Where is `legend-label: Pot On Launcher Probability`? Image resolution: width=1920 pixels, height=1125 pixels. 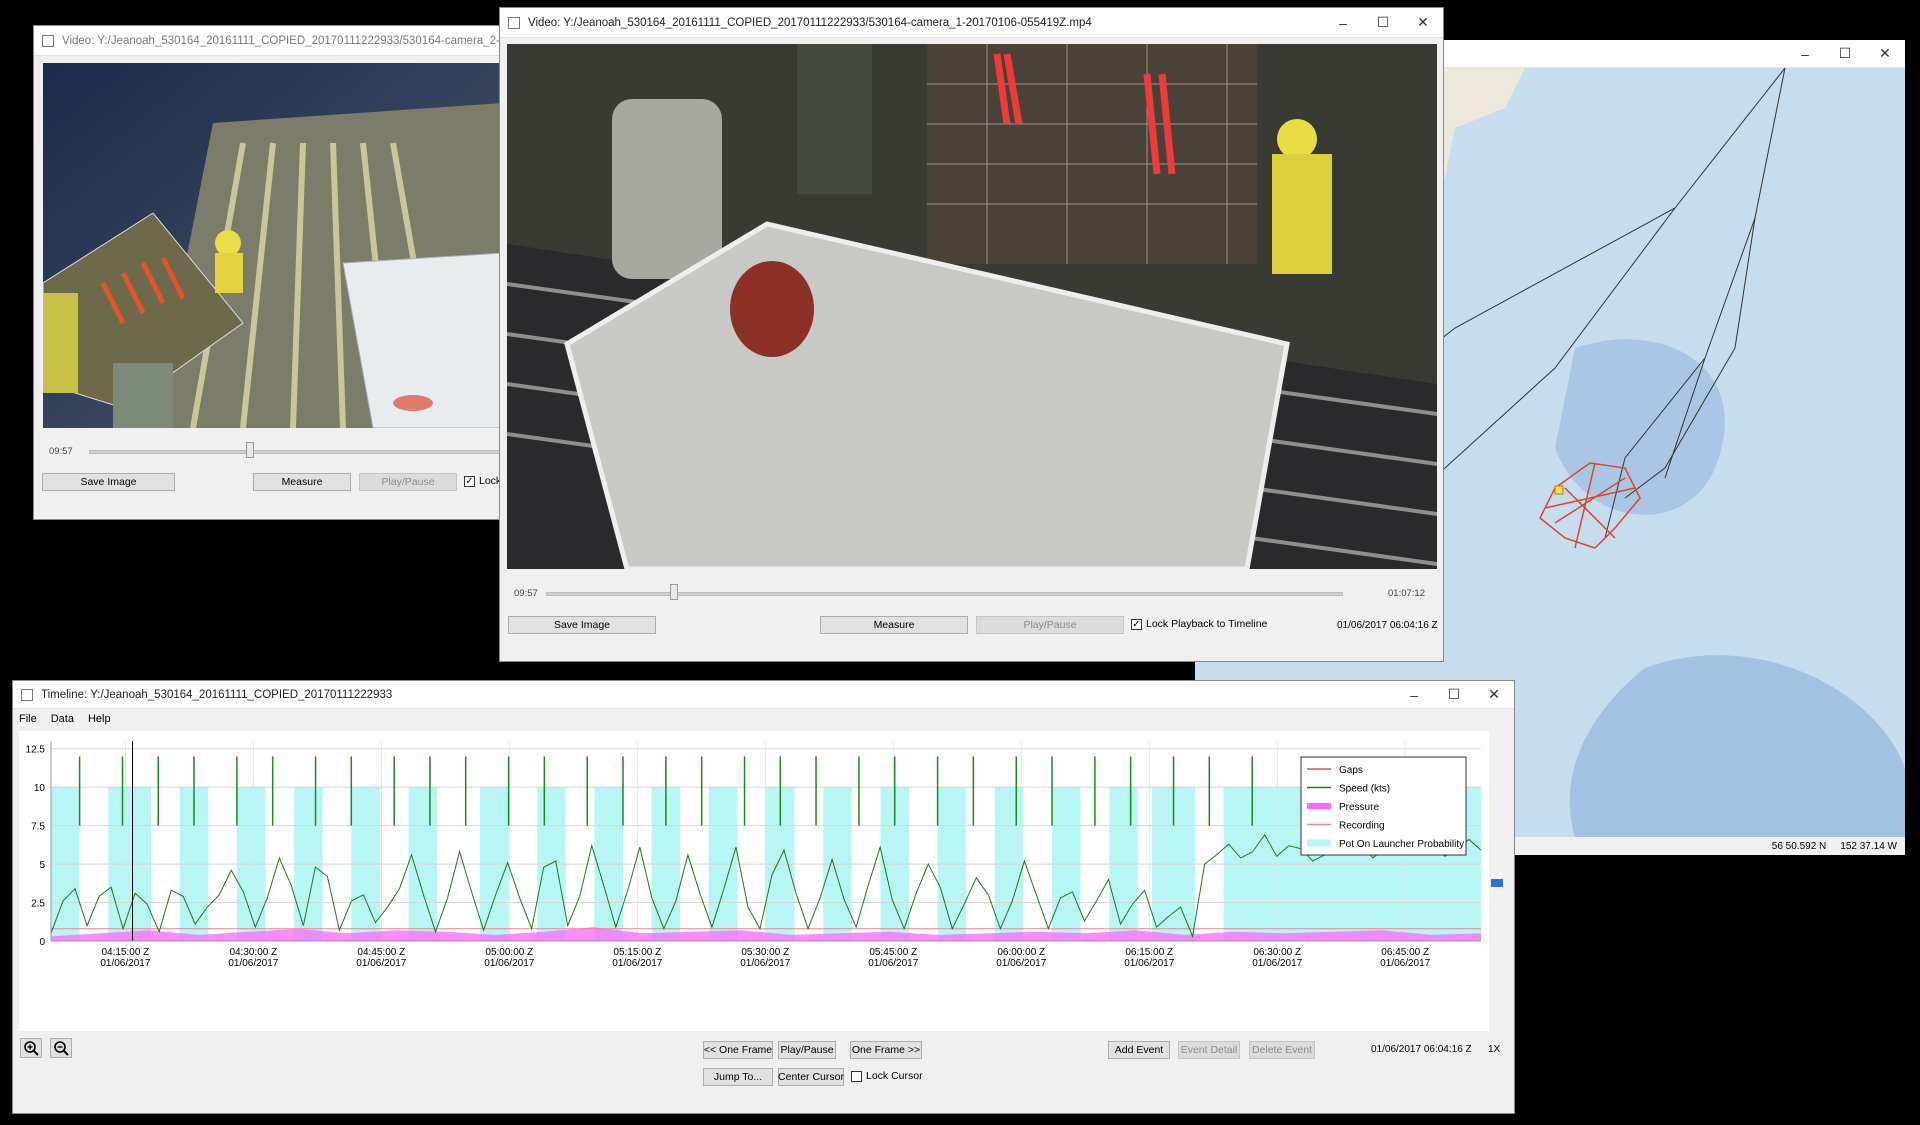
legend-label: Pot On Launcher Probability is located at coordinates (1401, 844).